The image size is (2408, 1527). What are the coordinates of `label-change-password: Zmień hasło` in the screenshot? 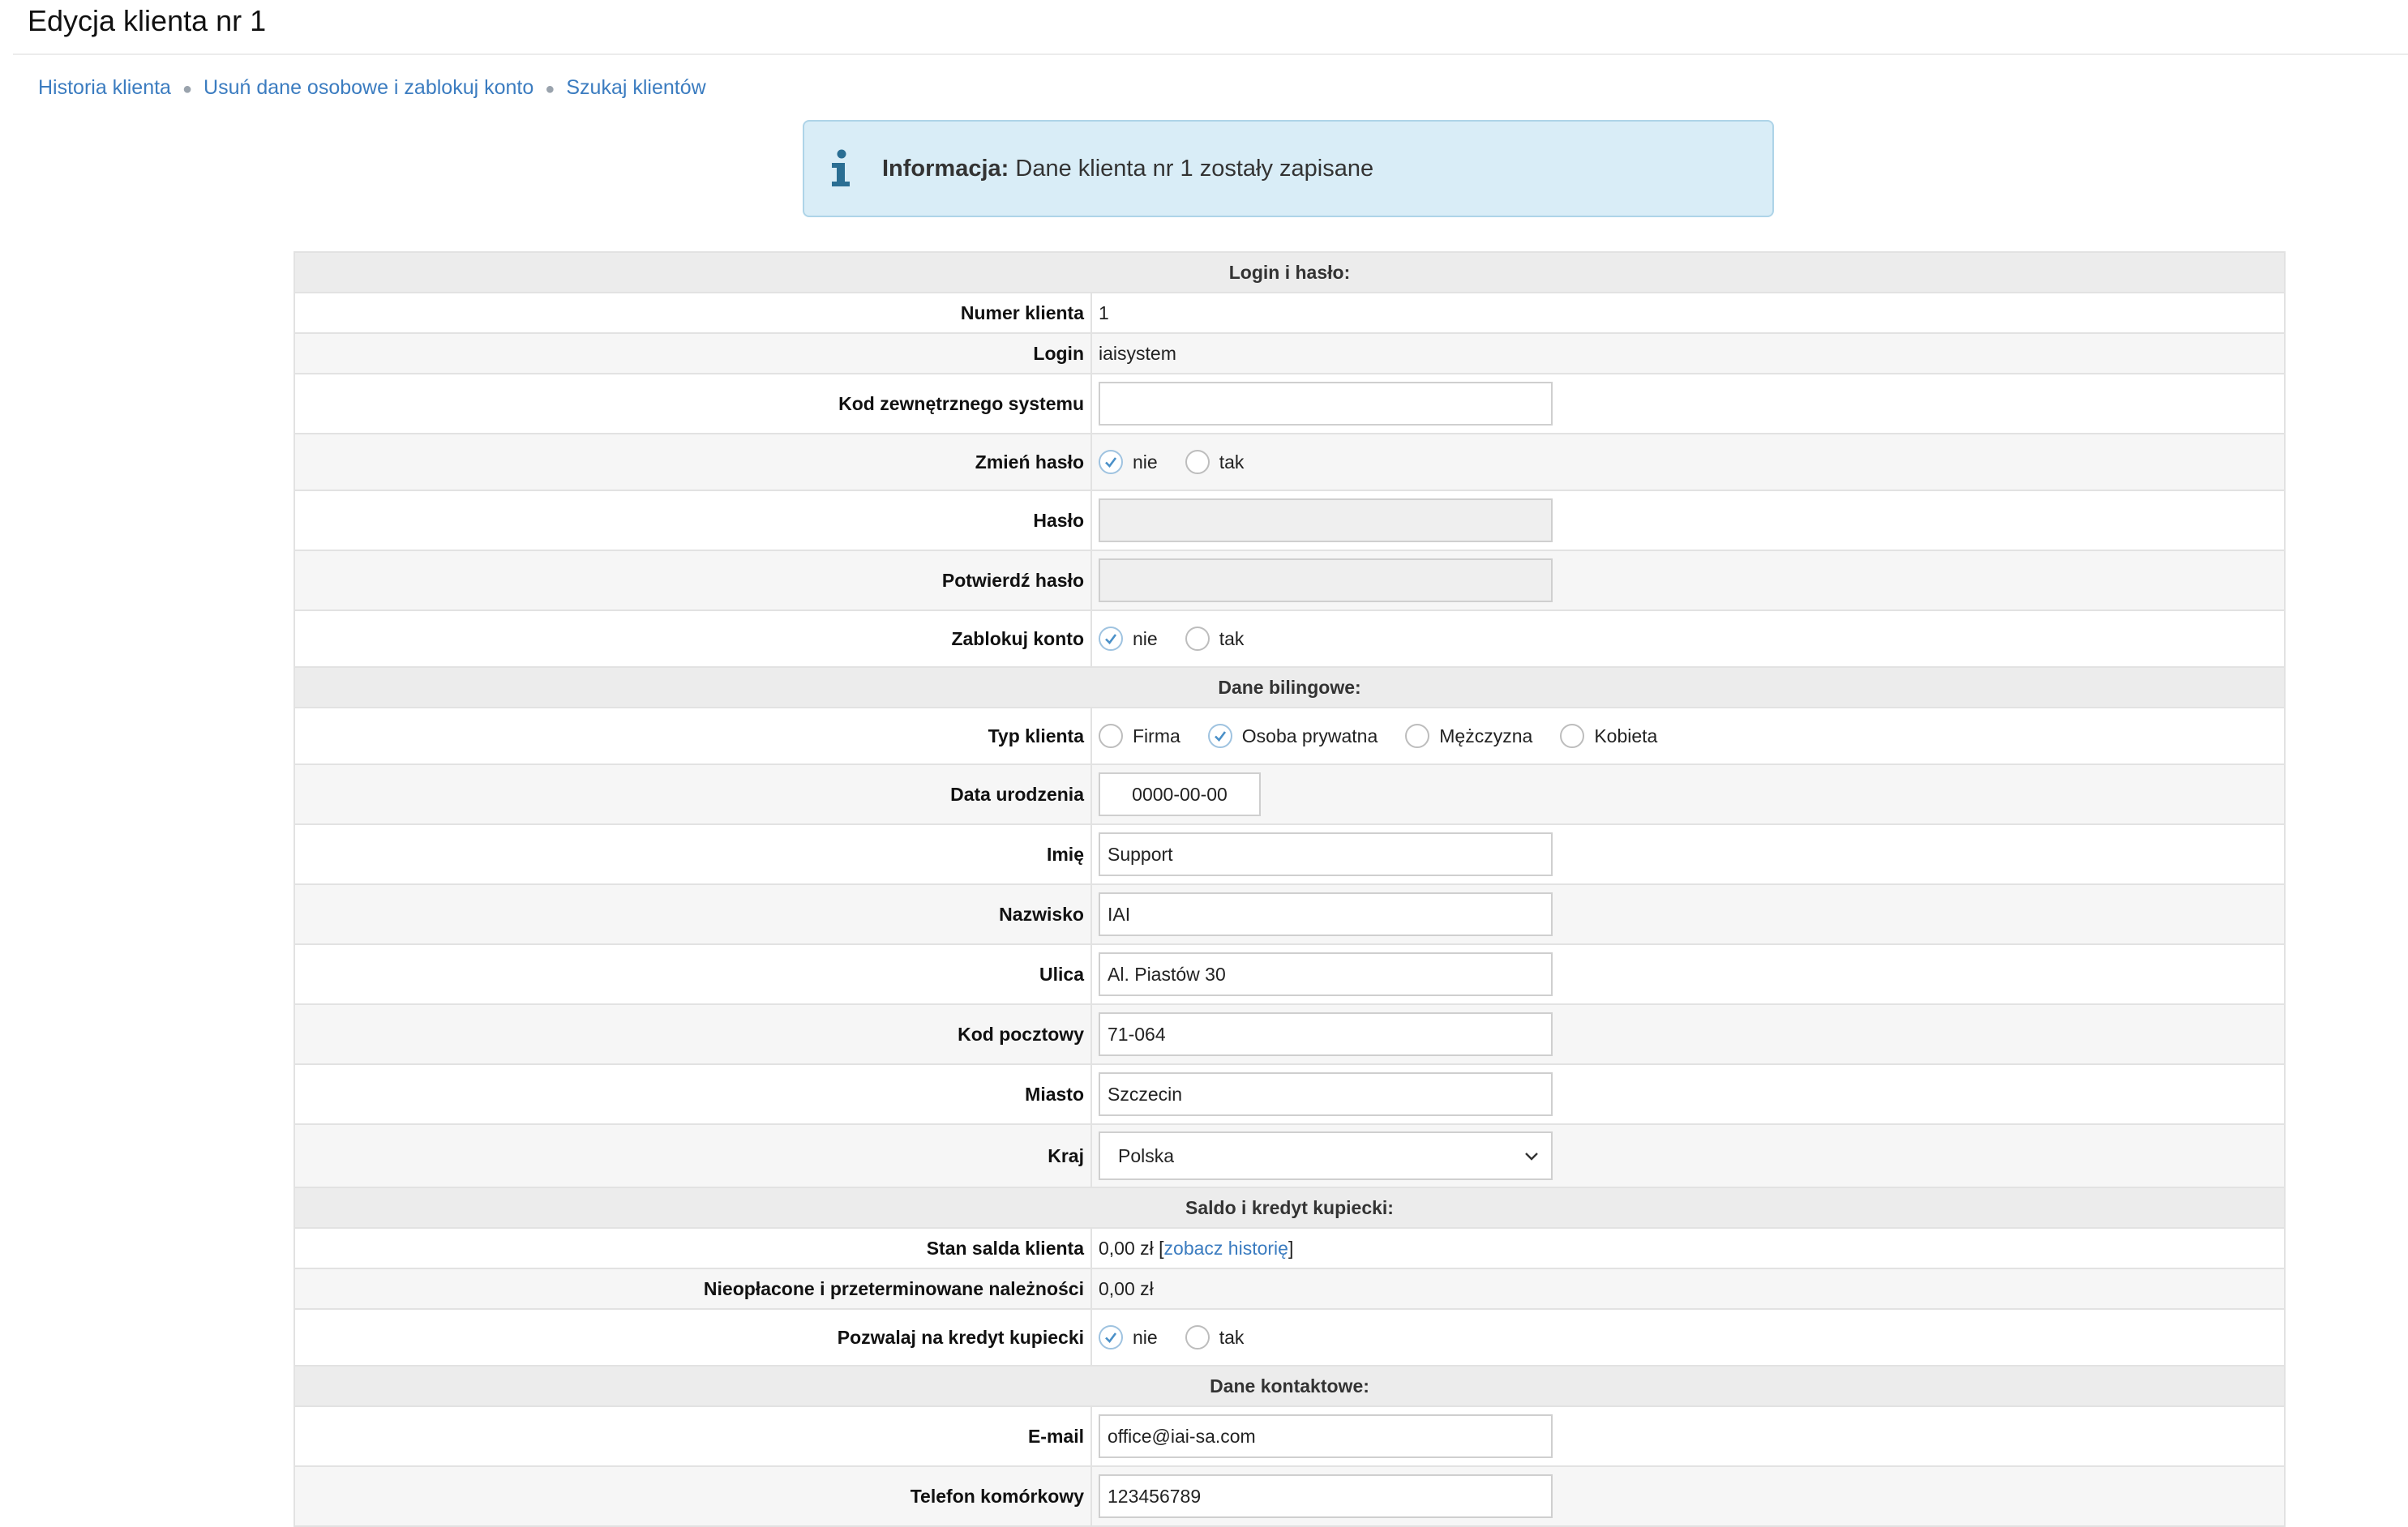 It's located at (693, 462).